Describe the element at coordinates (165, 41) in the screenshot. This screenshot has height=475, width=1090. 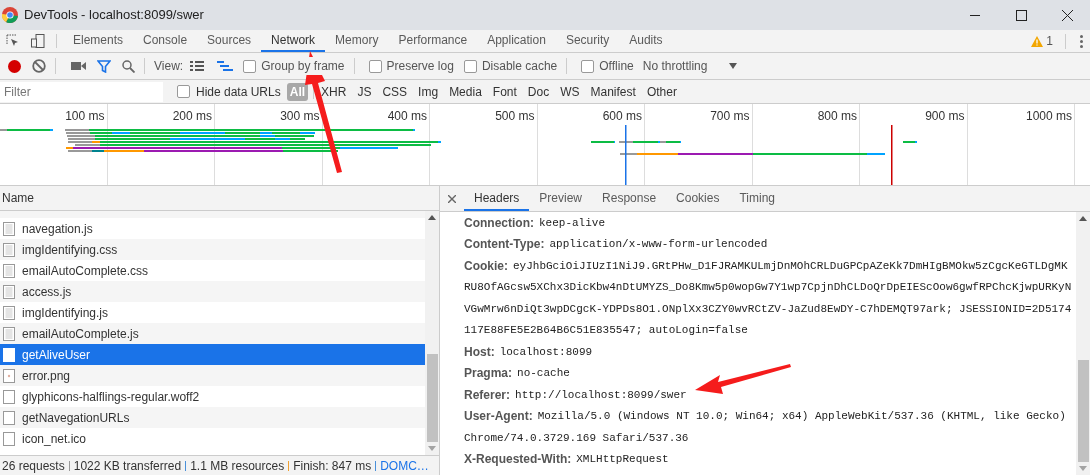
I see `panel-tab: Console` at that location.